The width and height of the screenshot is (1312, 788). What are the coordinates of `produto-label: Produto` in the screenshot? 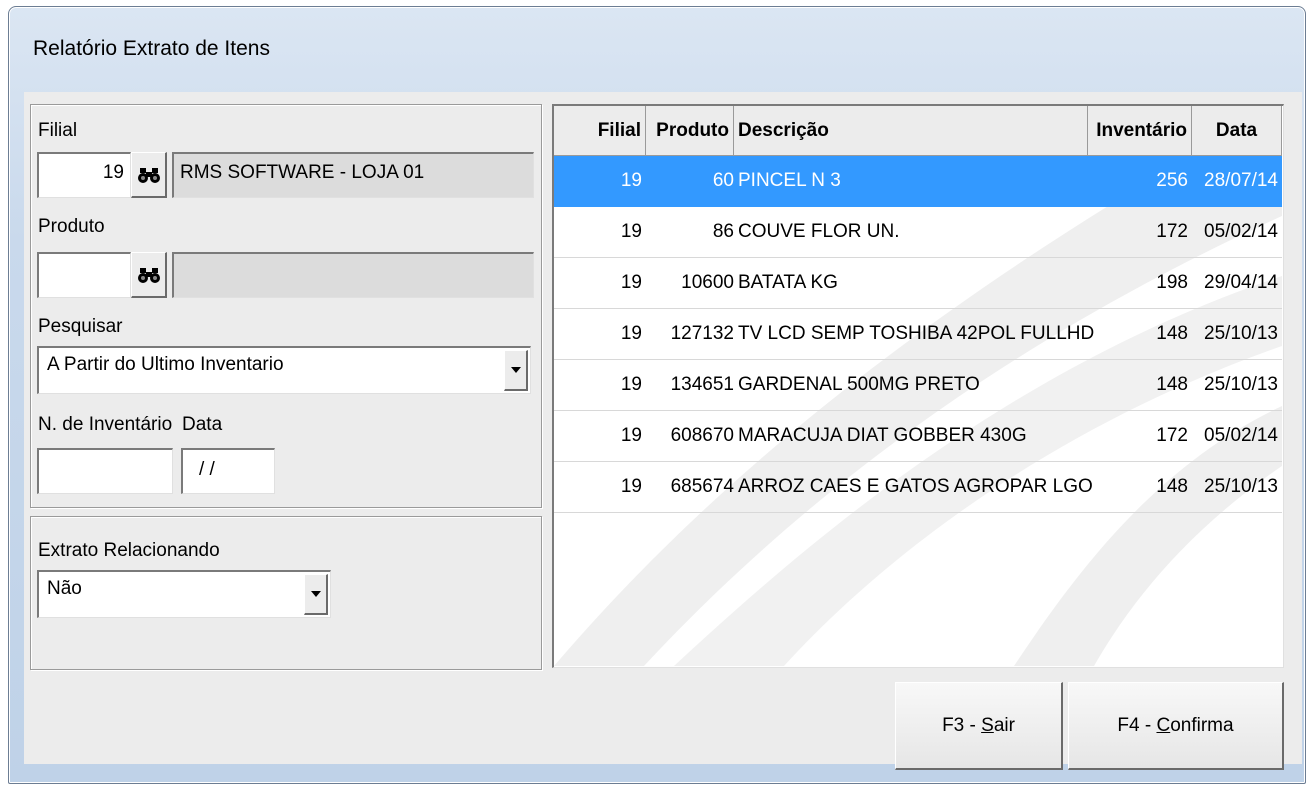 It's located at (71, 226).